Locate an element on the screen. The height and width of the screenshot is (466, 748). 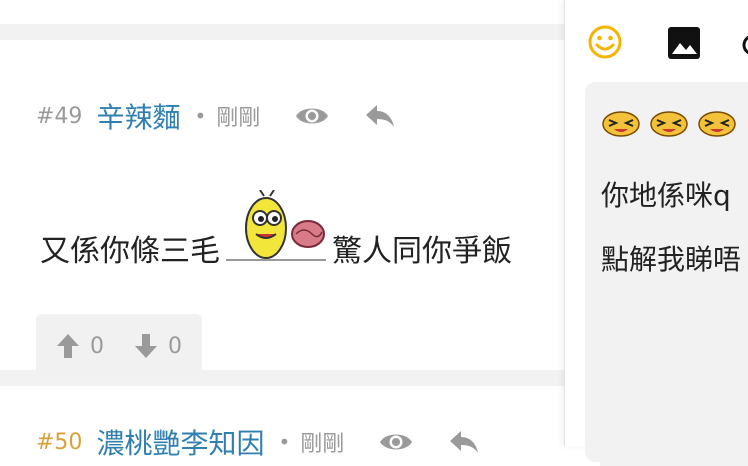
image-icon is located at coordinates (684, 45).